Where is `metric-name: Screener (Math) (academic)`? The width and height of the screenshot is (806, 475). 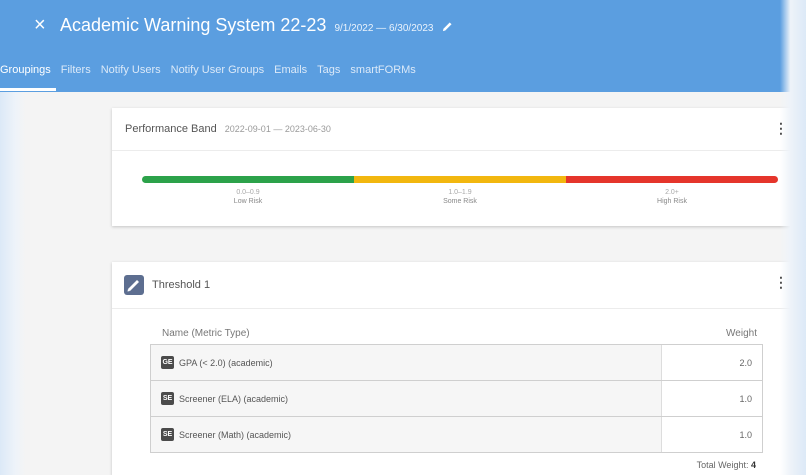 metric-name: Screener (Math) (academic) is located at coordinates (235, 434).